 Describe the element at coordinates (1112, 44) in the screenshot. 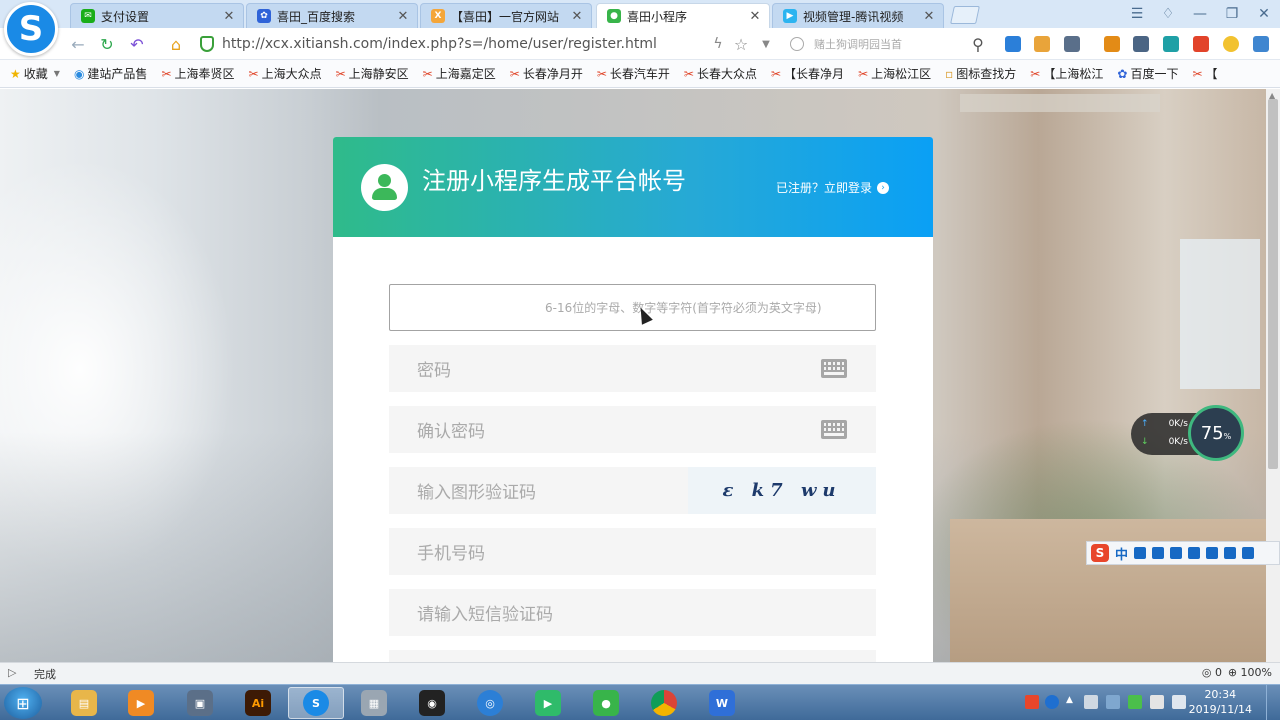

I see `key-icon` at that location.